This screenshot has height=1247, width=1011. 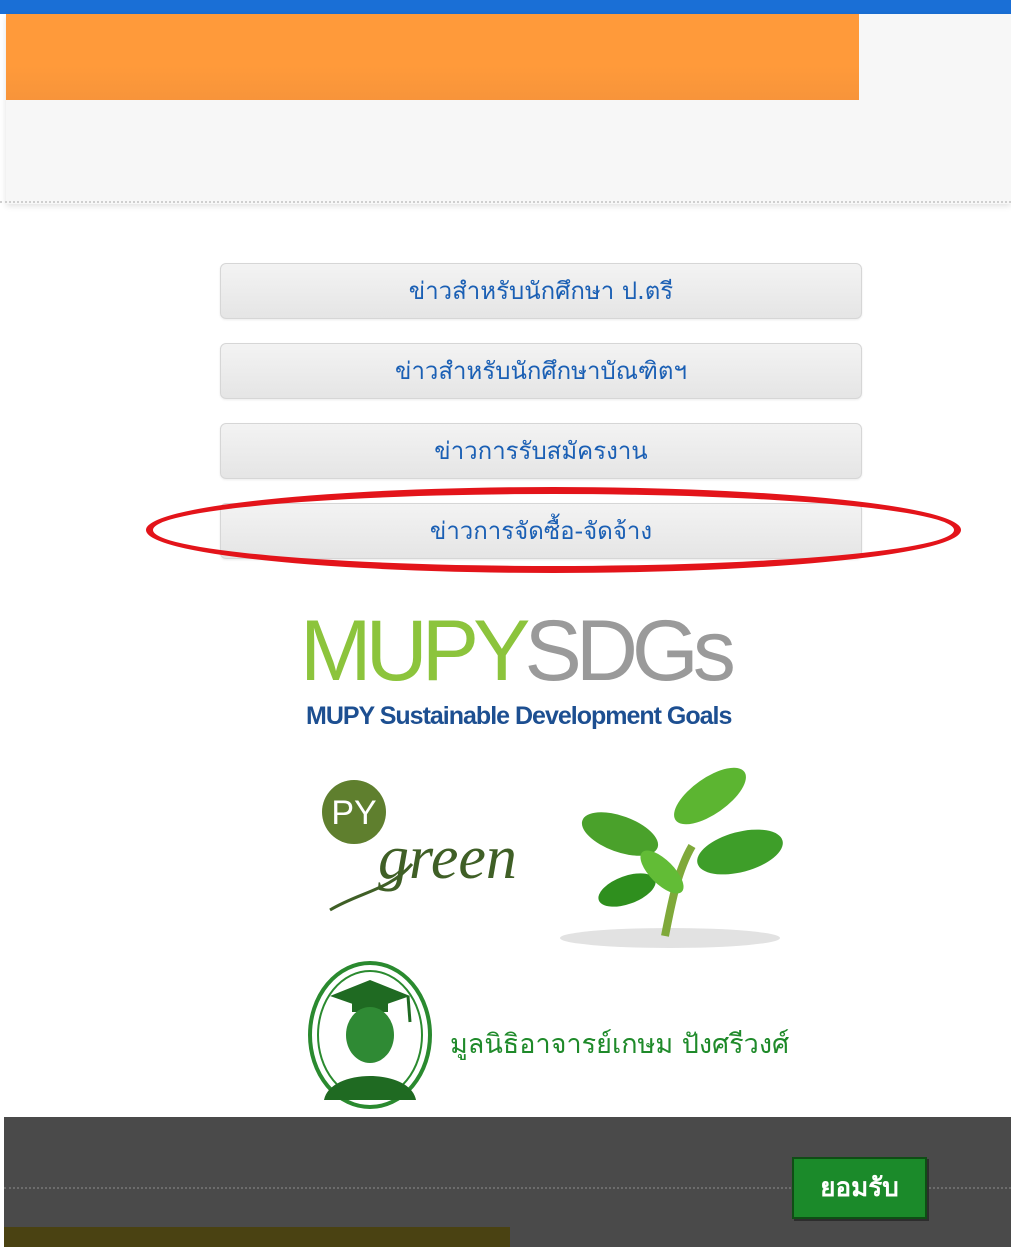 I want to click on py-green-logo: PY green, so click(x=555, y=855).